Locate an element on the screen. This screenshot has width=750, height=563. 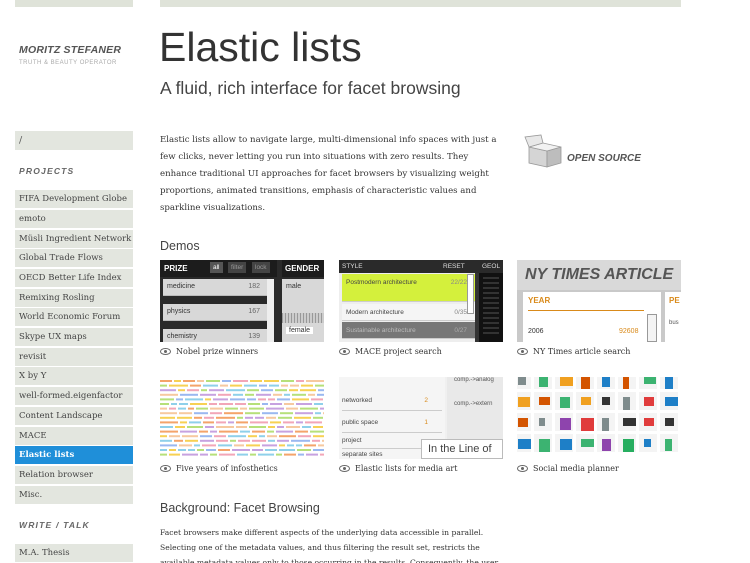
nyt-year-panel: YEAR 2006 92608 is located at coordinates (592, 317).